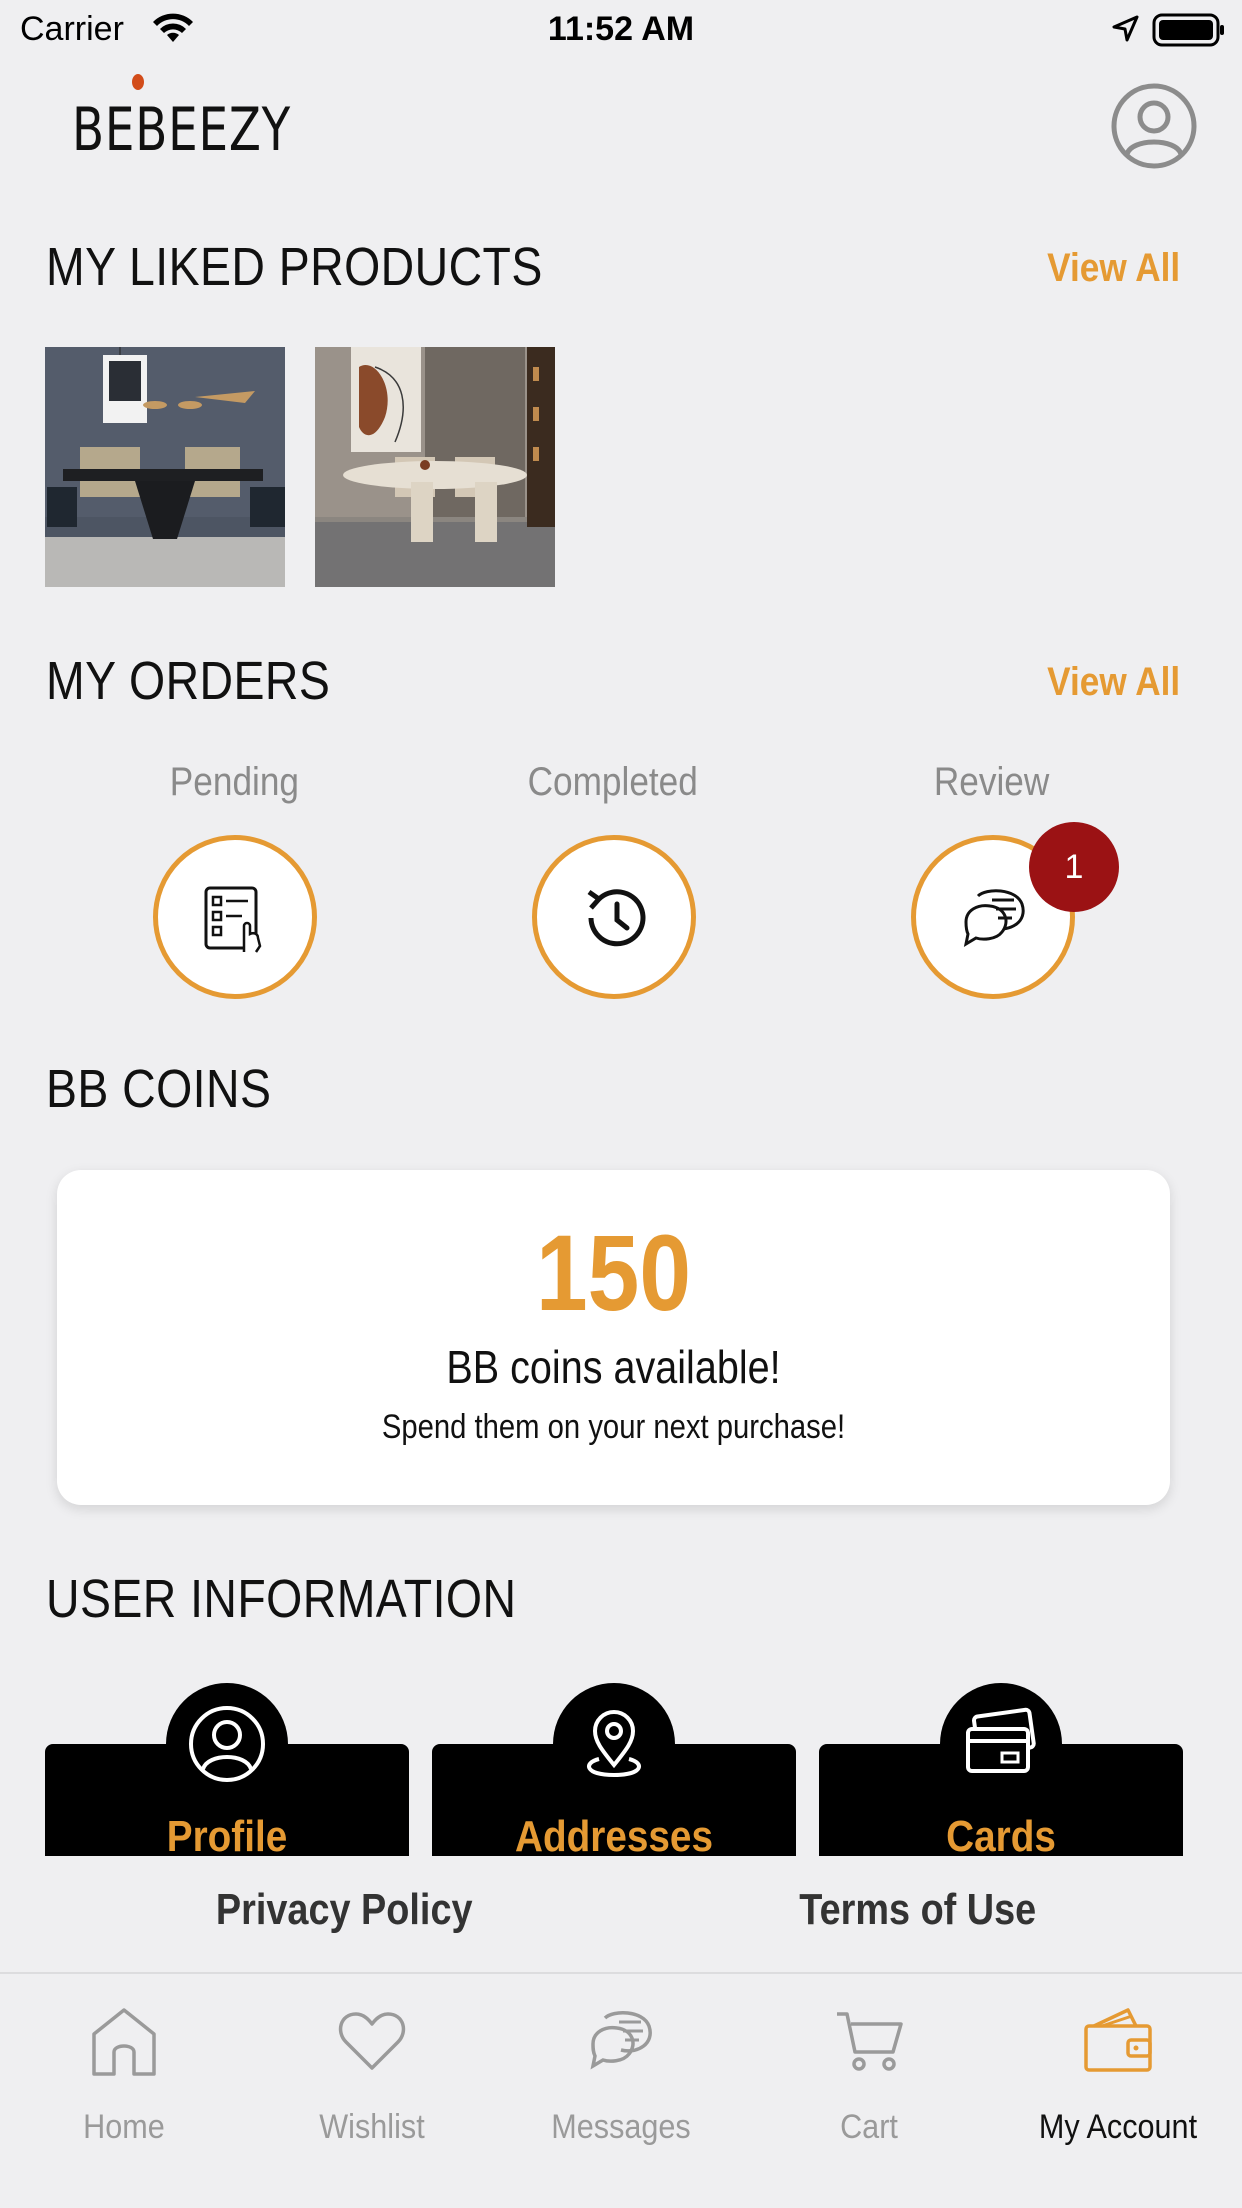  What do you see at coordinates (372, 2127) in the screenshot?
I see `tab-wishlist-label: Wishlist` at bounding box center [372, 2127].